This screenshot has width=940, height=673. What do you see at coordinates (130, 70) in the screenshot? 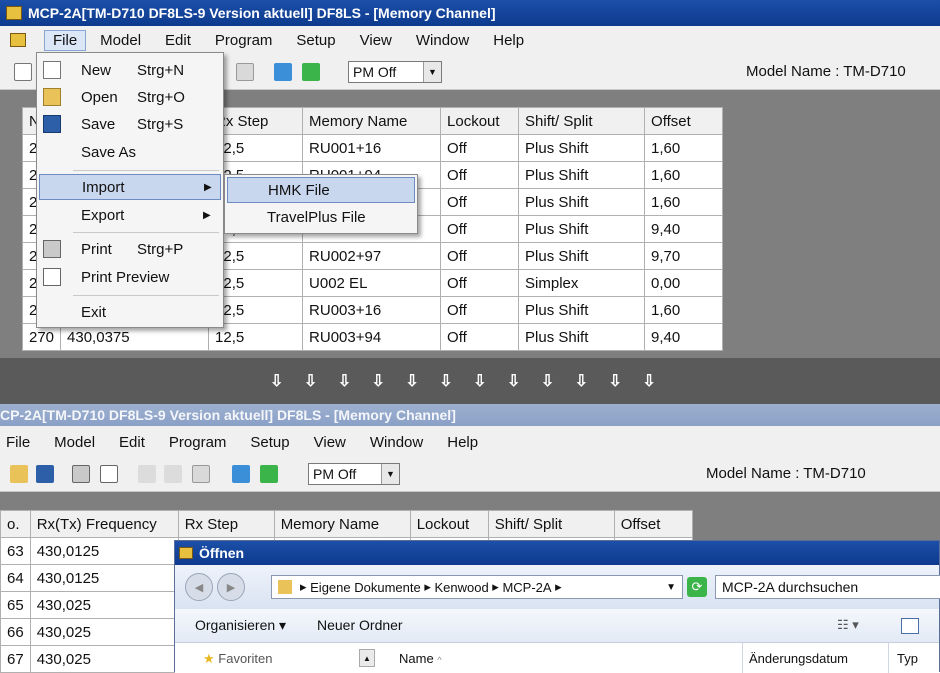
I see `menu-item-new: New Strg+N` at bounding box center [130, 70].